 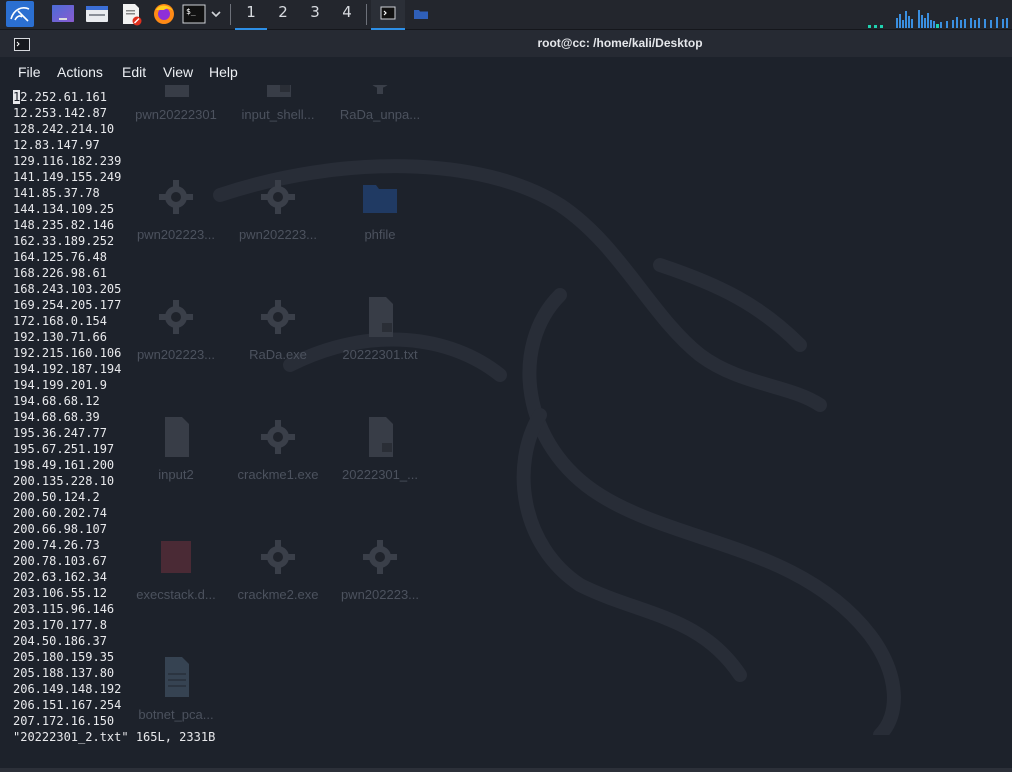 I want to click on terminal-line: 162.33.189.252, so click(x=64, y=241).